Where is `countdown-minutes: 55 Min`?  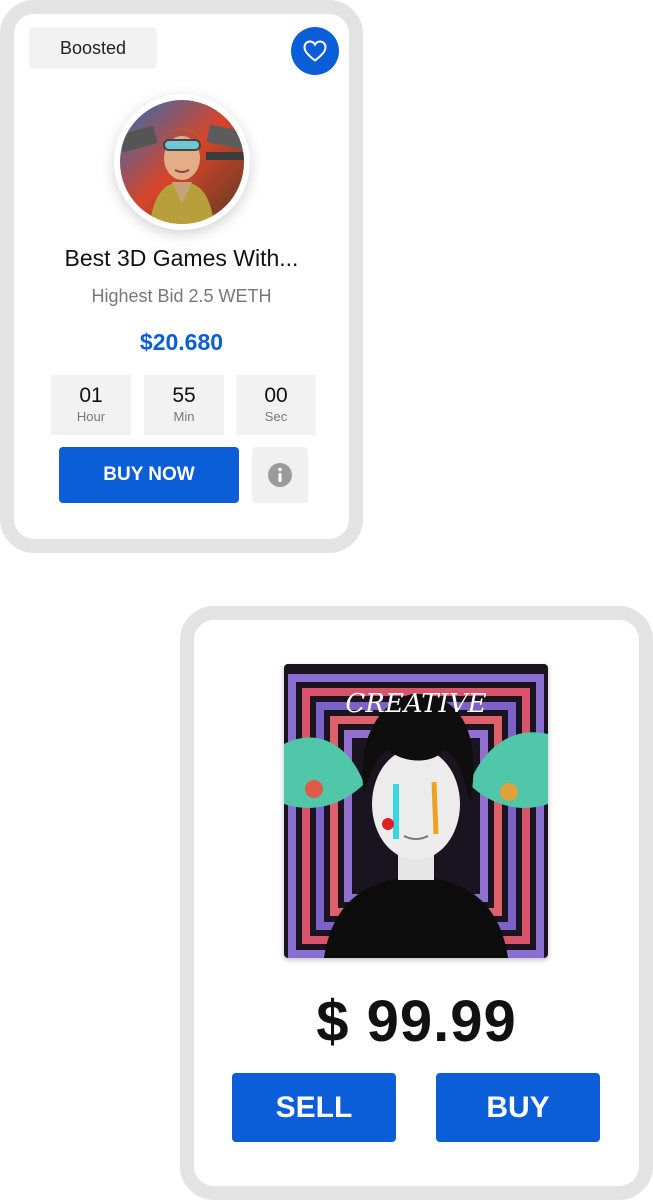
countdown-minutes: 55 Min is located at coordinates (184, 405).